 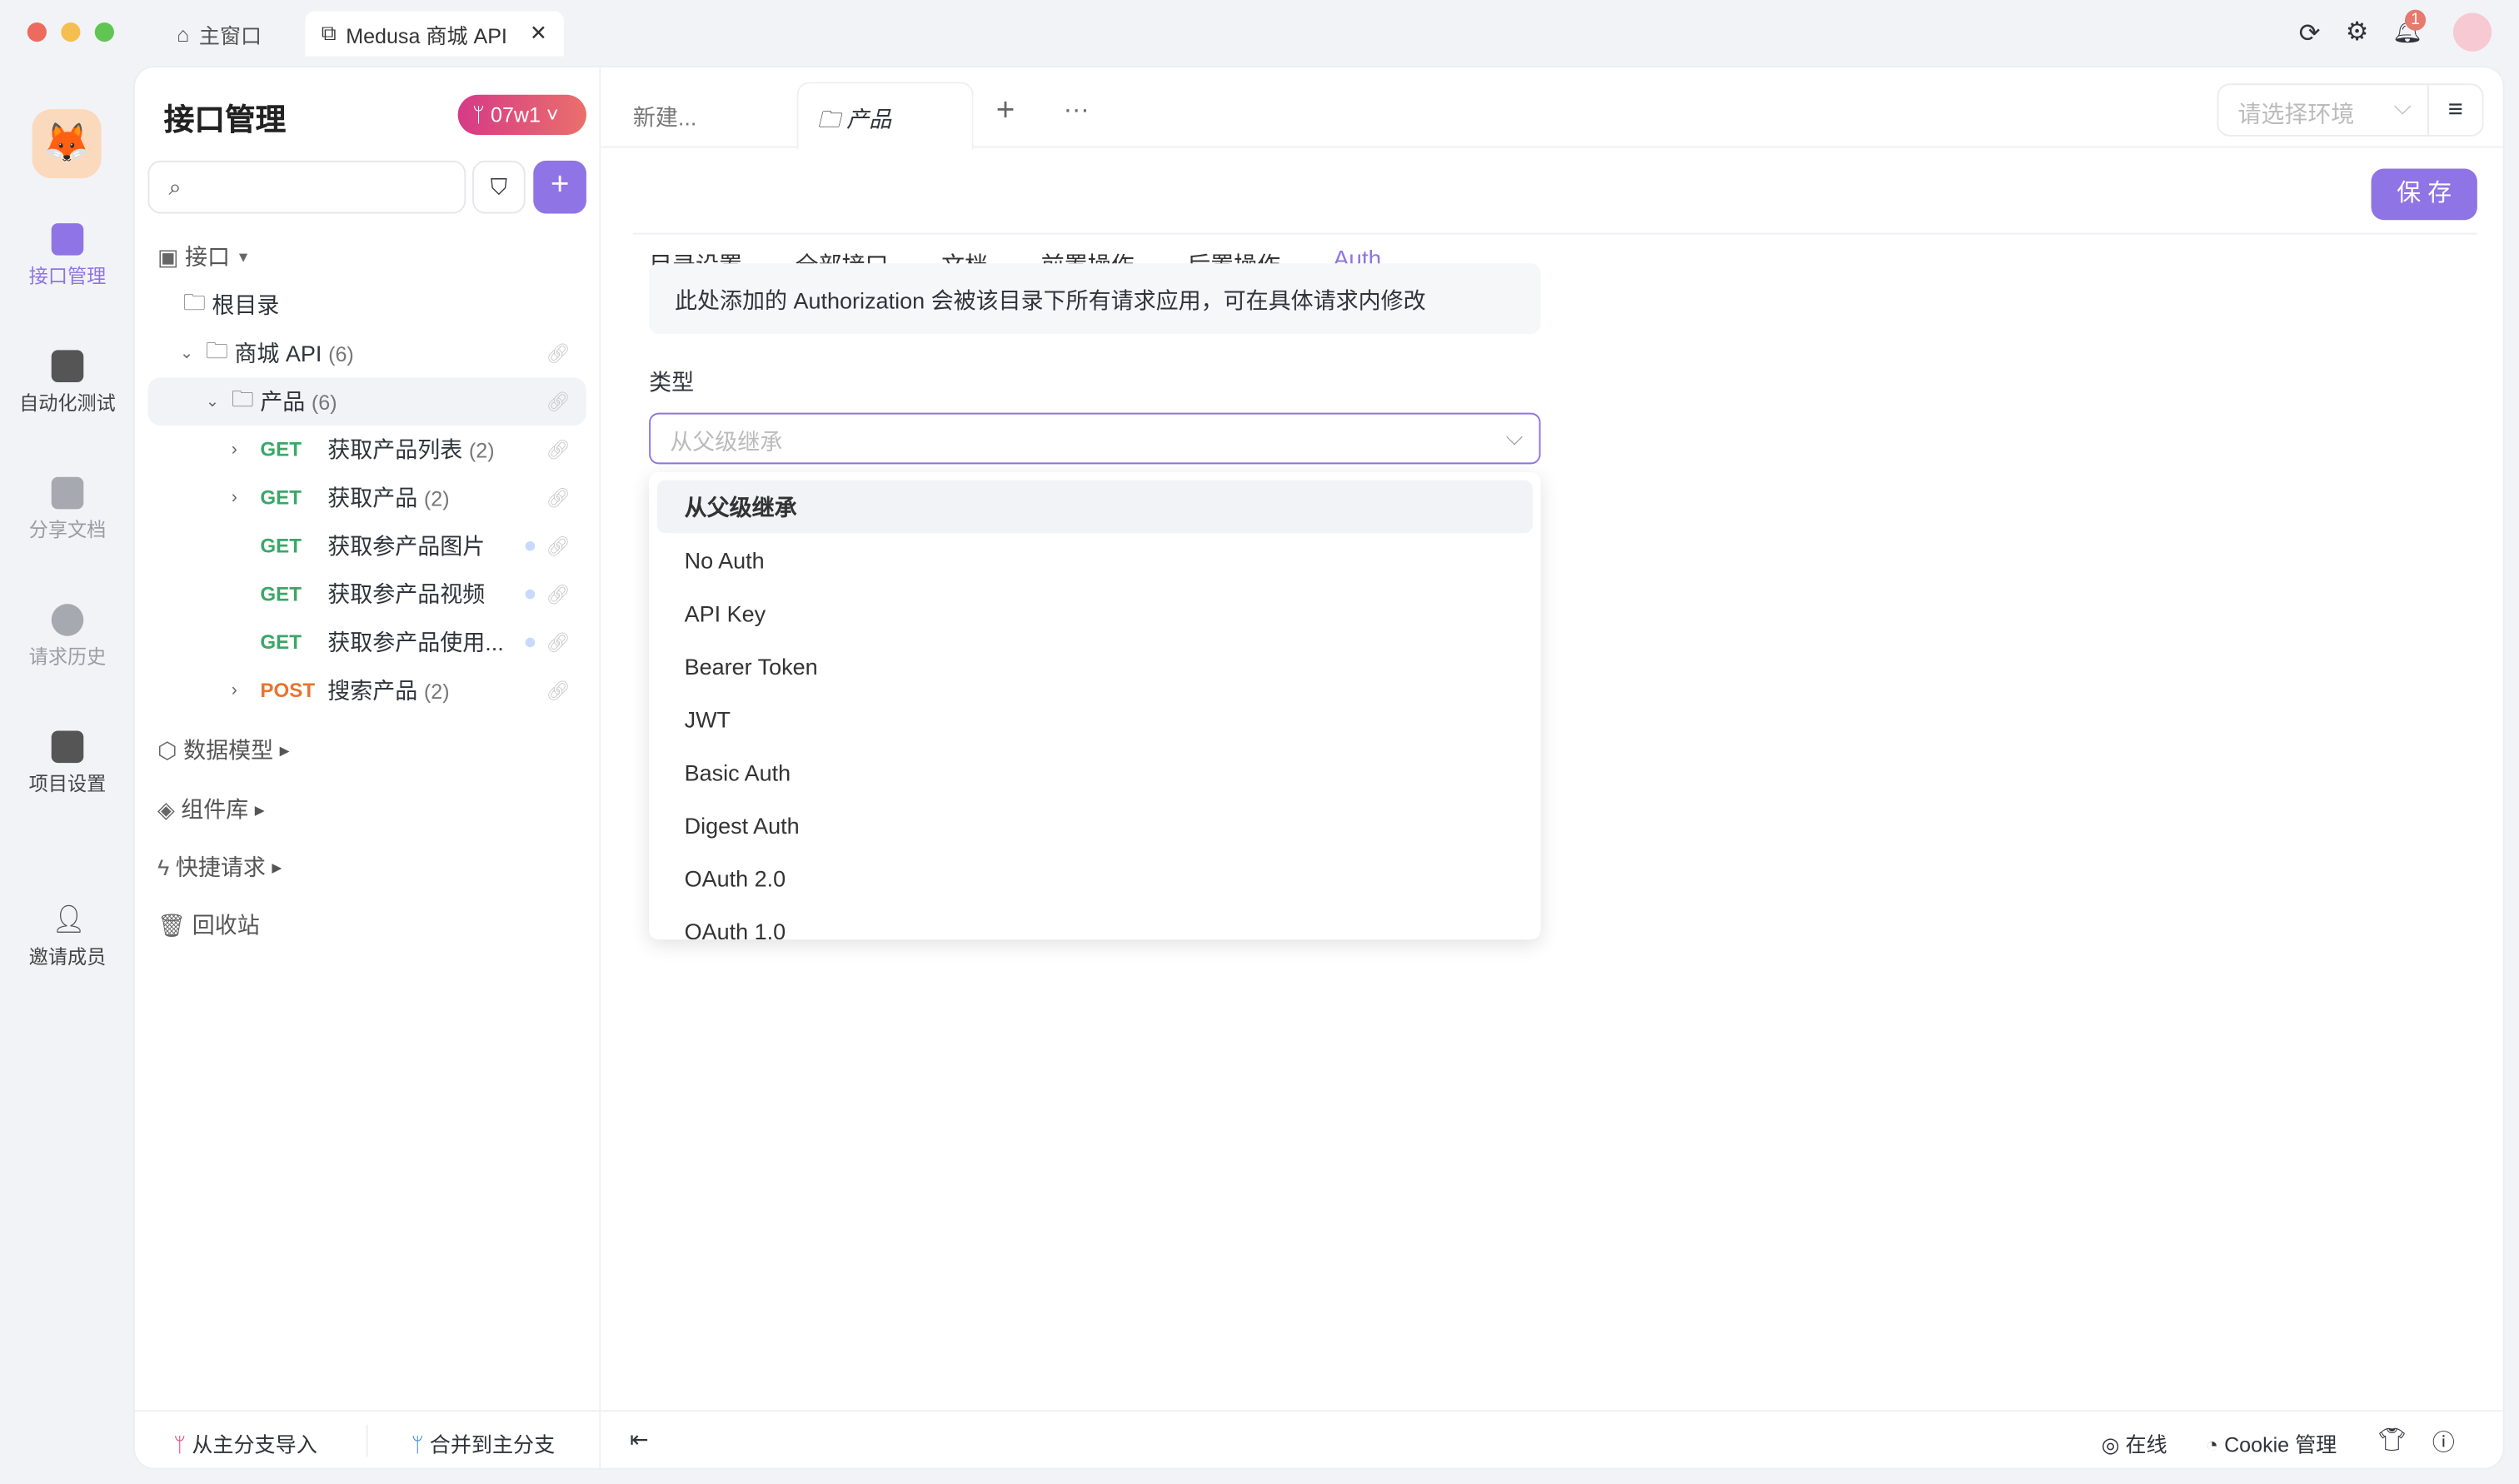 I want to click on avatar, so click(x=2472, y=32).